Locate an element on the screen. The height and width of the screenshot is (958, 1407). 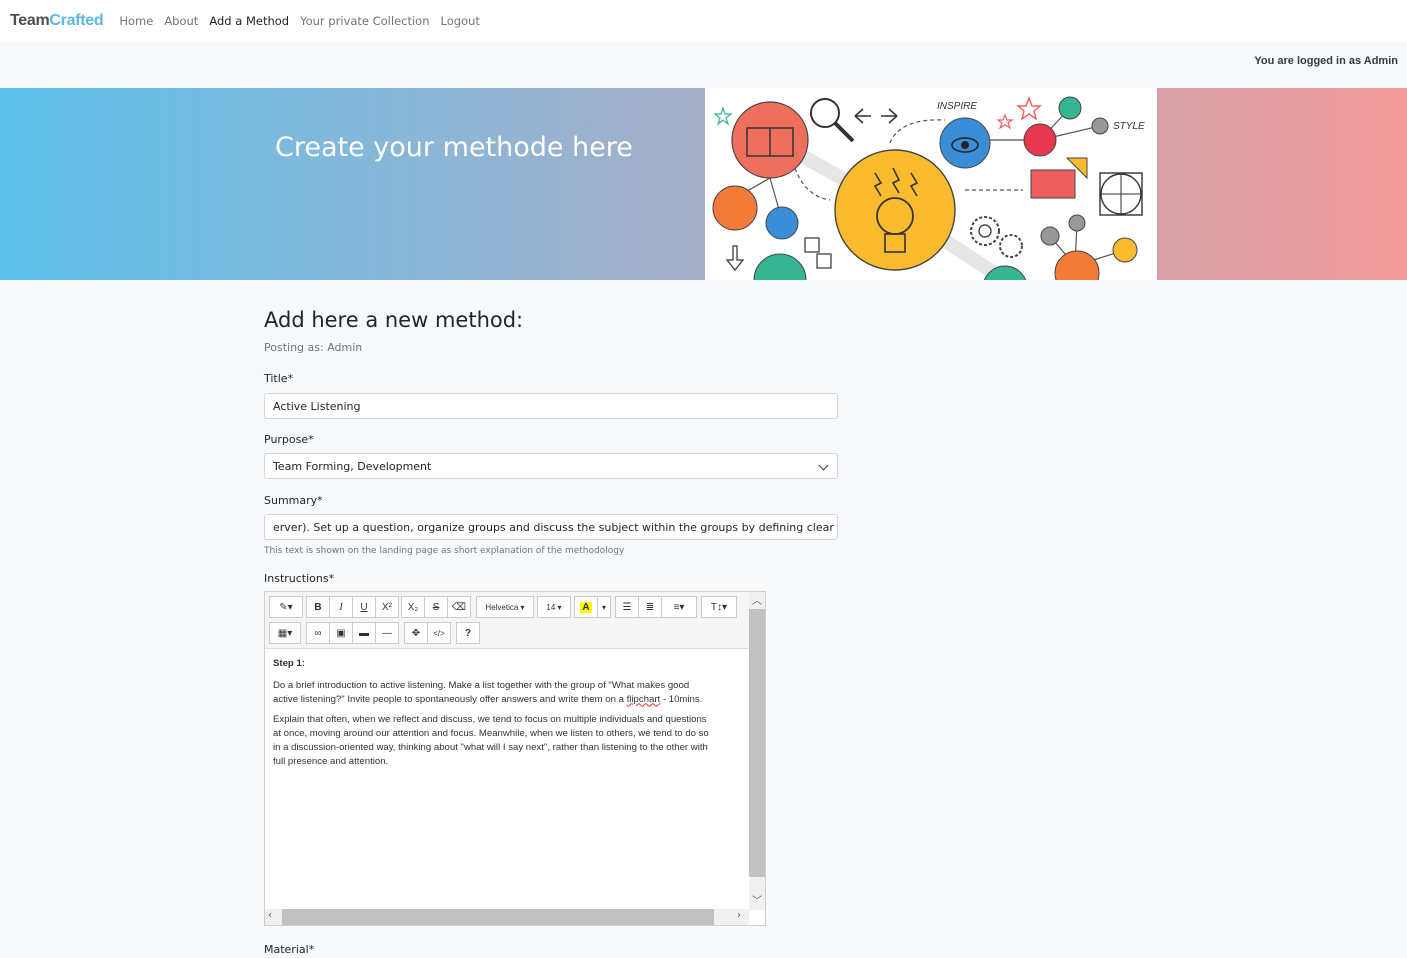
p1-line2-end: - 10mins. is located at coordinates (681, 699).